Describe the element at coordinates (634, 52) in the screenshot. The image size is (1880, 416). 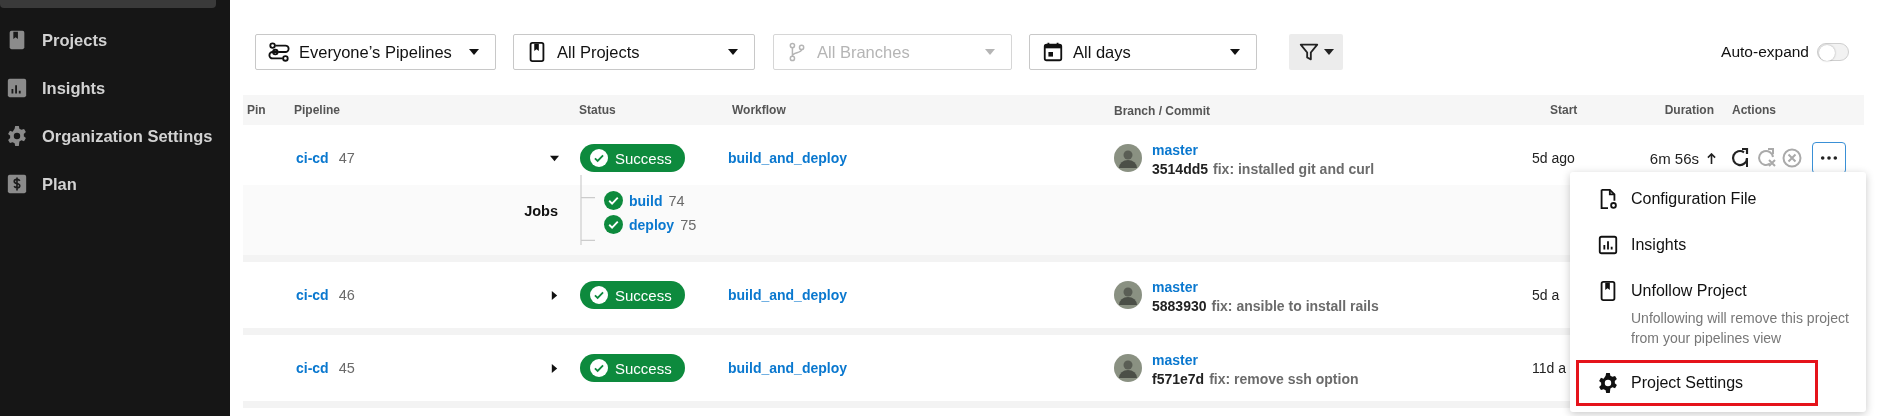
I see `filter-dropdown: All Projects` at that location.